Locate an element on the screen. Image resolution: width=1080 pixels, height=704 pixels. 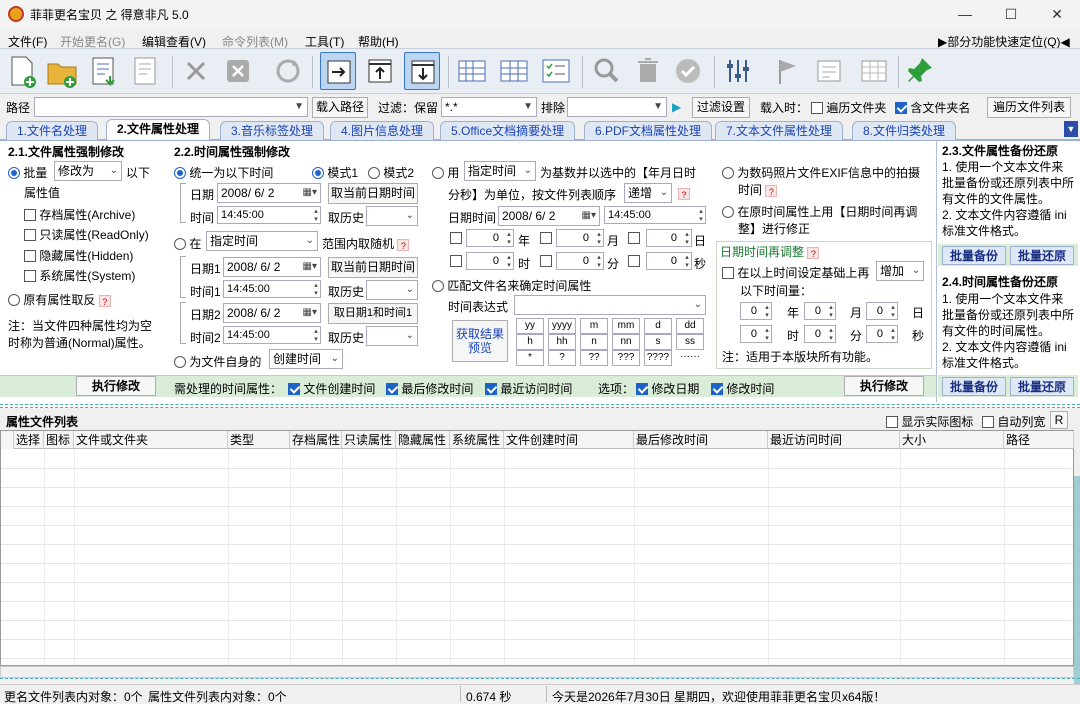
column-header: 图标 is located at coordinates (59, 440).